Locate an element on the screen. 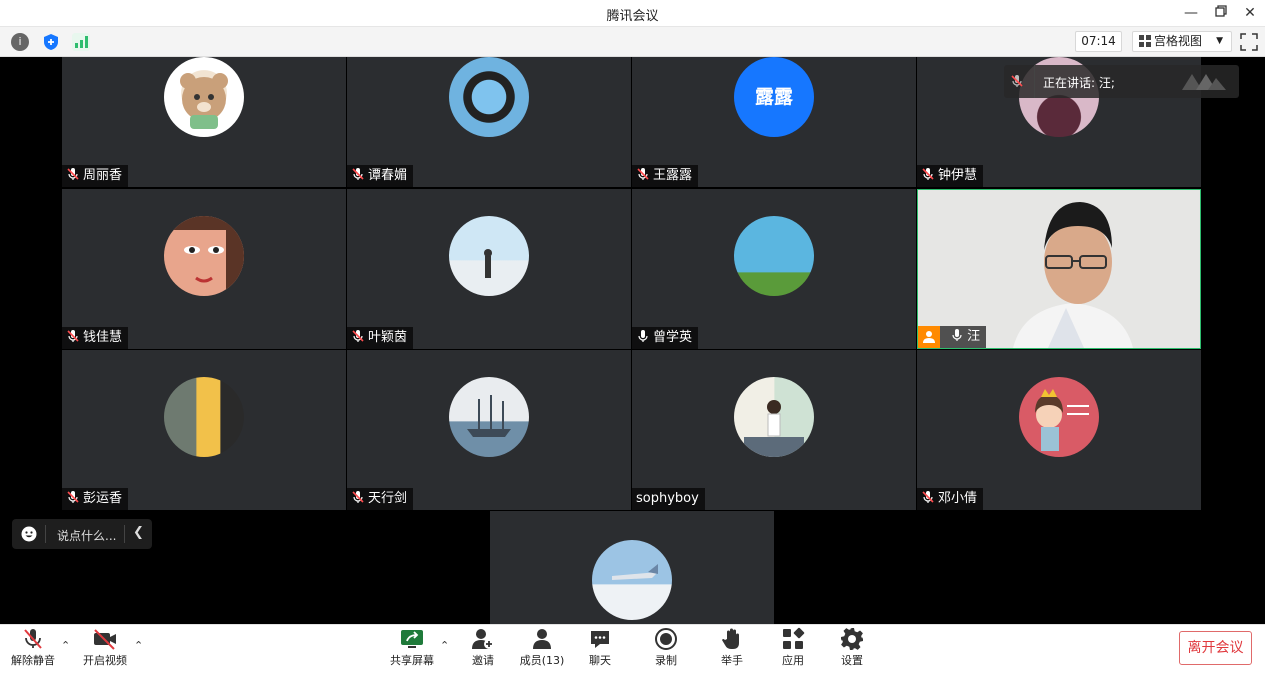  camera-video-feed is located at coordinates (1059, 269).